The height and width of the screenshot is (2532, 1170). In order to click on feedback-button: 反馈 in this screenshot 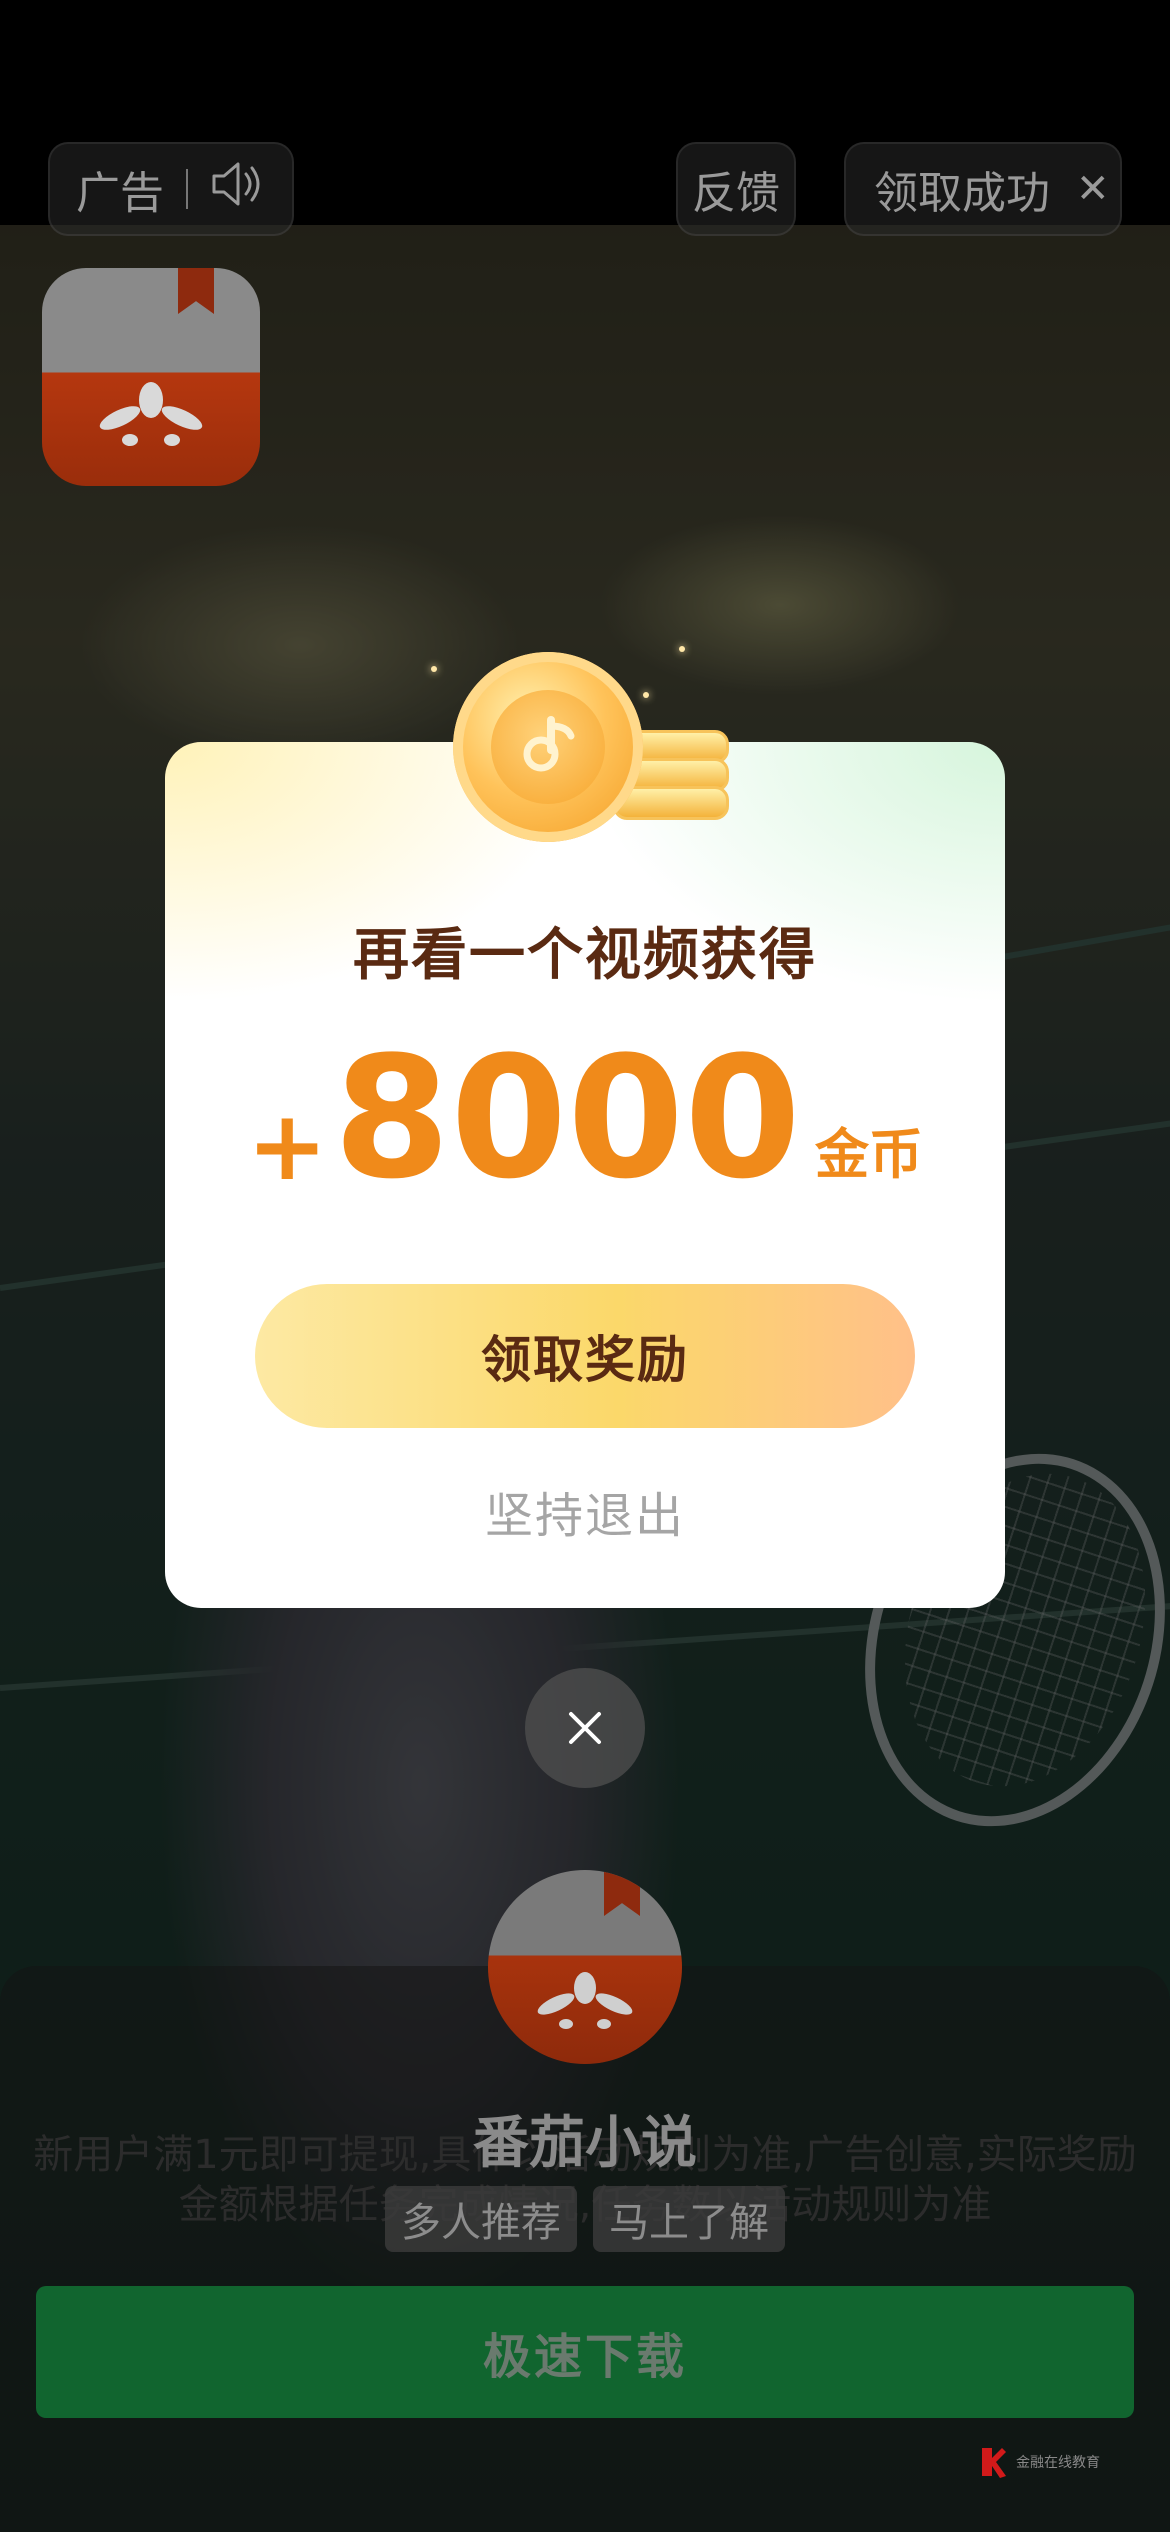, I will do `click(736, 189)`.